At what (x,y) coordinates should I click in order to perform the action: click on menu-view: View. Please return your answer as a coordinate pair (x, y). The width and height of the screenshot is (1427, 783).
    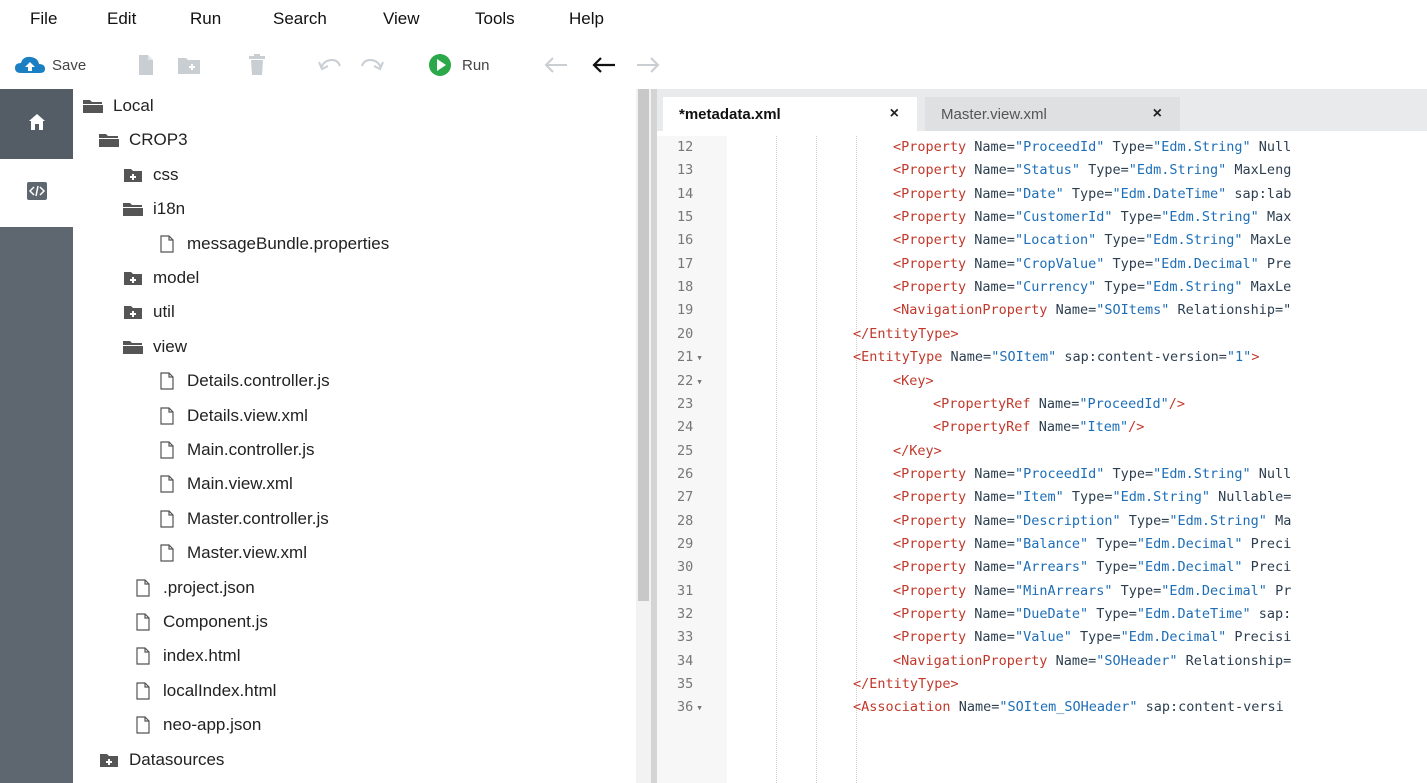
    Looking at the image, I should click on (401, 19).